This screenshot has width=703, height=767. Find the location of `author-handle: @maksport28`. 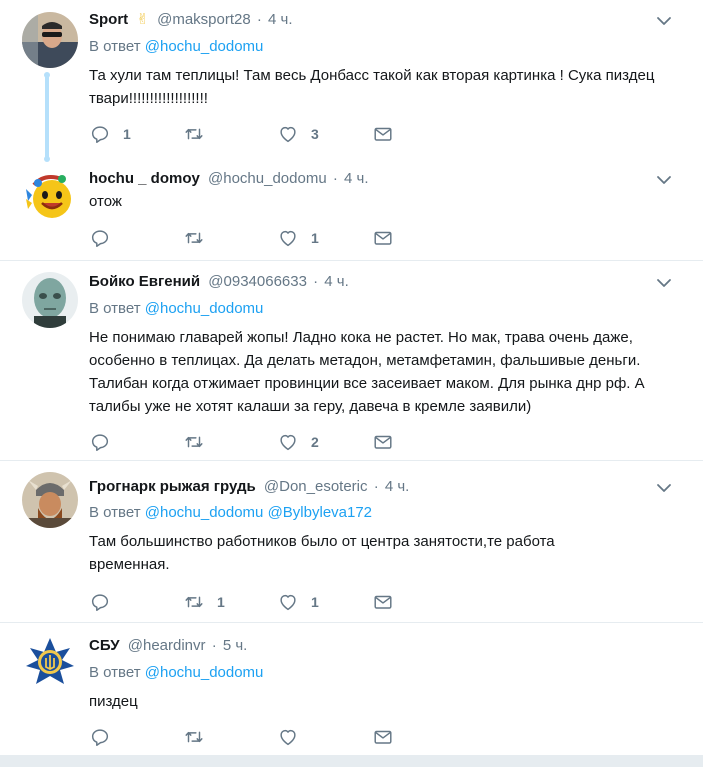

author-handle: @maksport28 is located at coordinates (204, 19).